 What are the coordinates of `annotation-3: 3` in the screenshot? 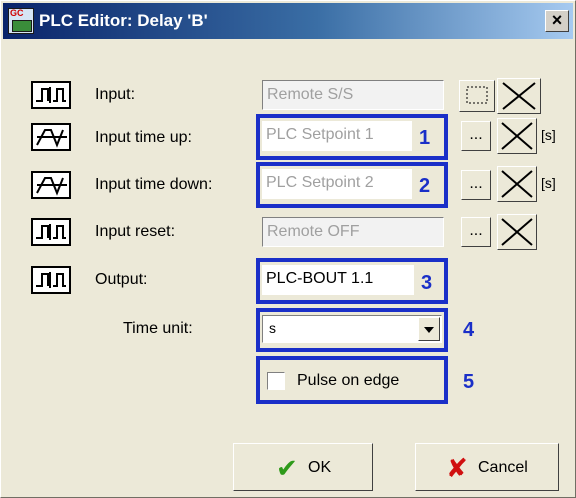 It's located at (427, 283).